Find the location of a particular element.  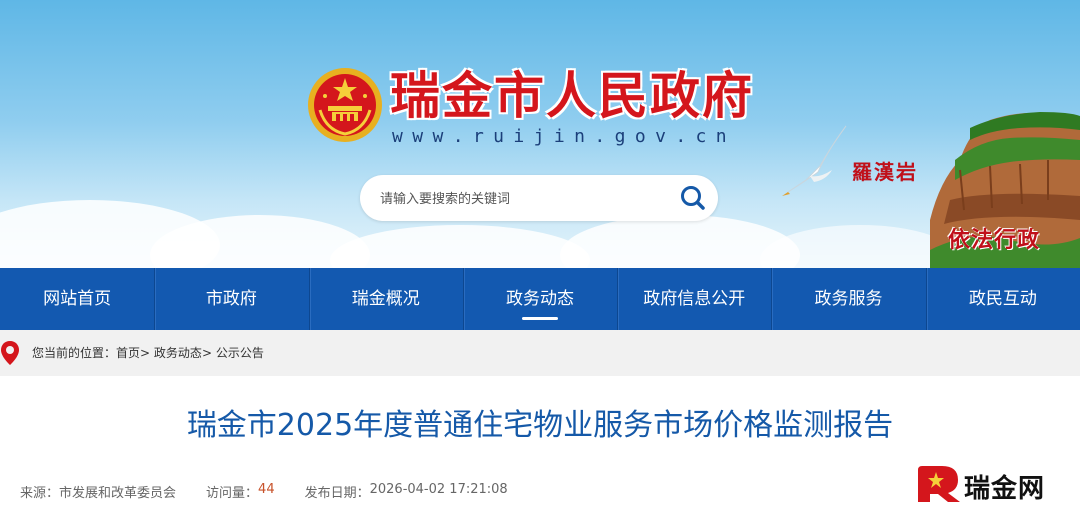

source-label: 来源： is located at coordinates (40, 493).